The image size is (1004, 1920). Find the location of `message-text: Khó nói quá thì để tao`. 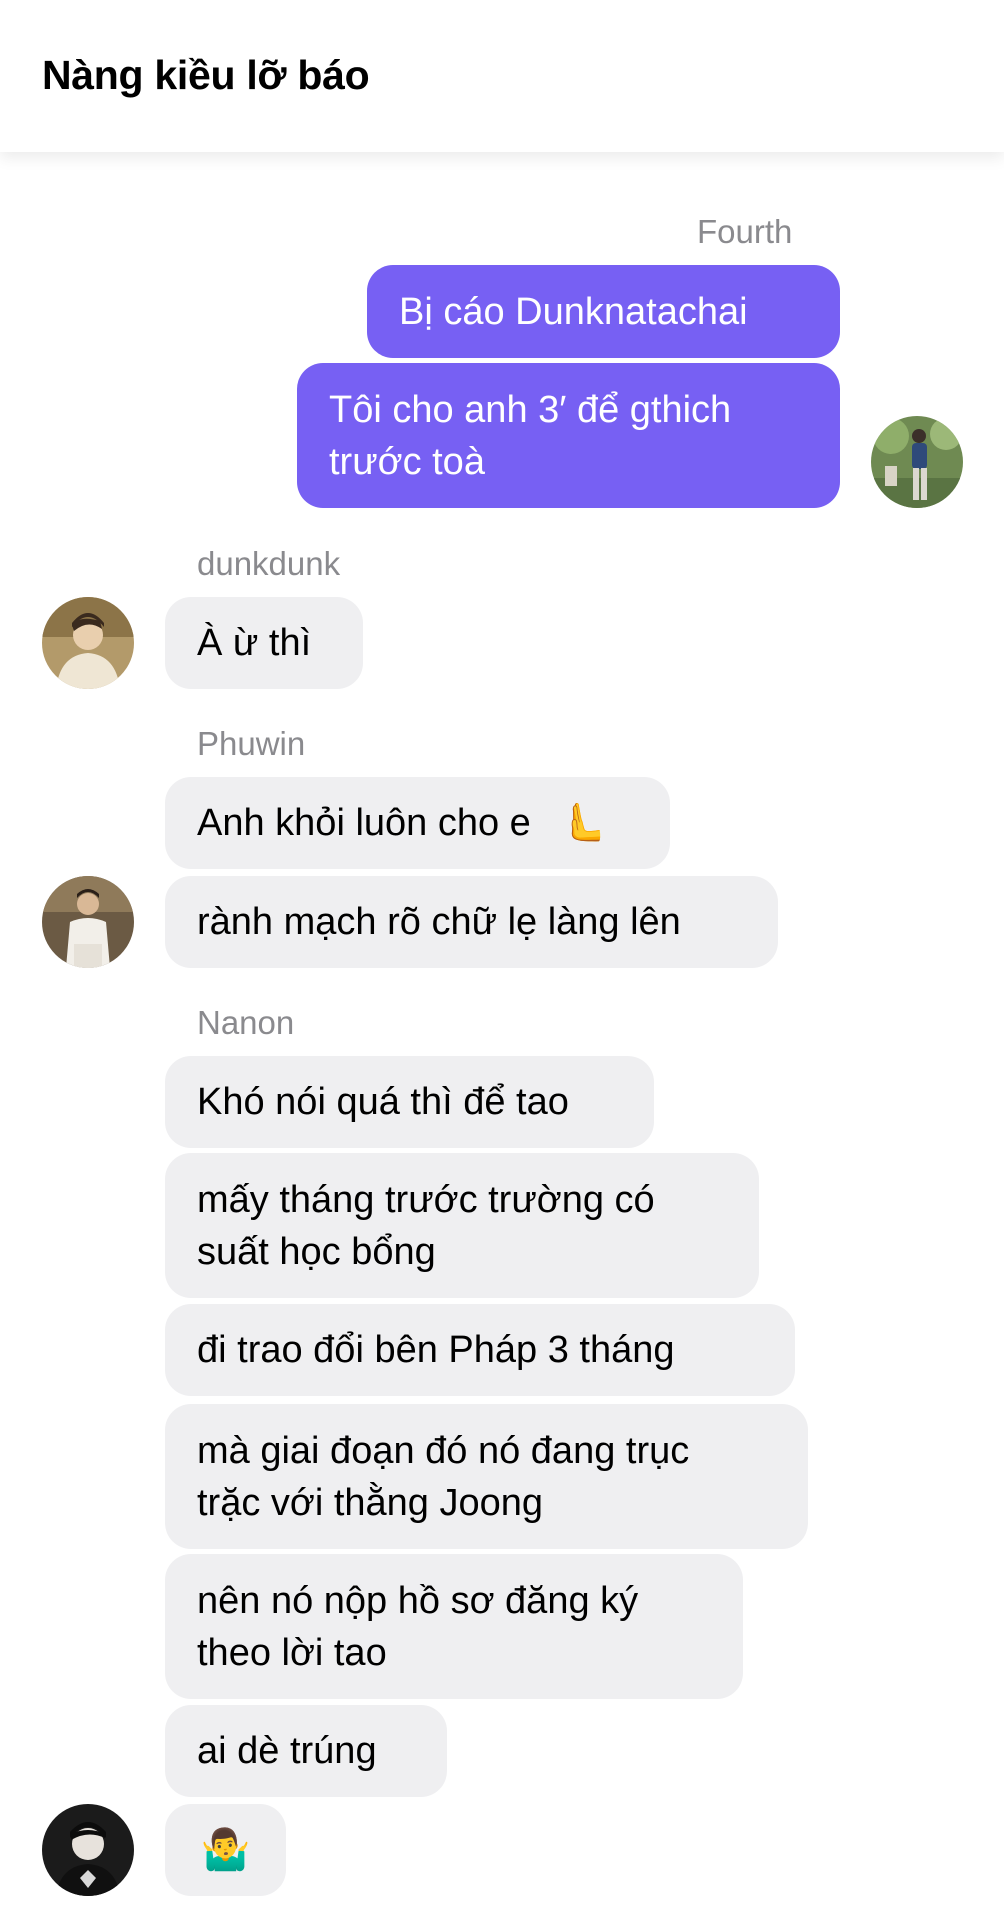

message-text: Khó nói quá thì để tao is located at coordinates (383, 1102).